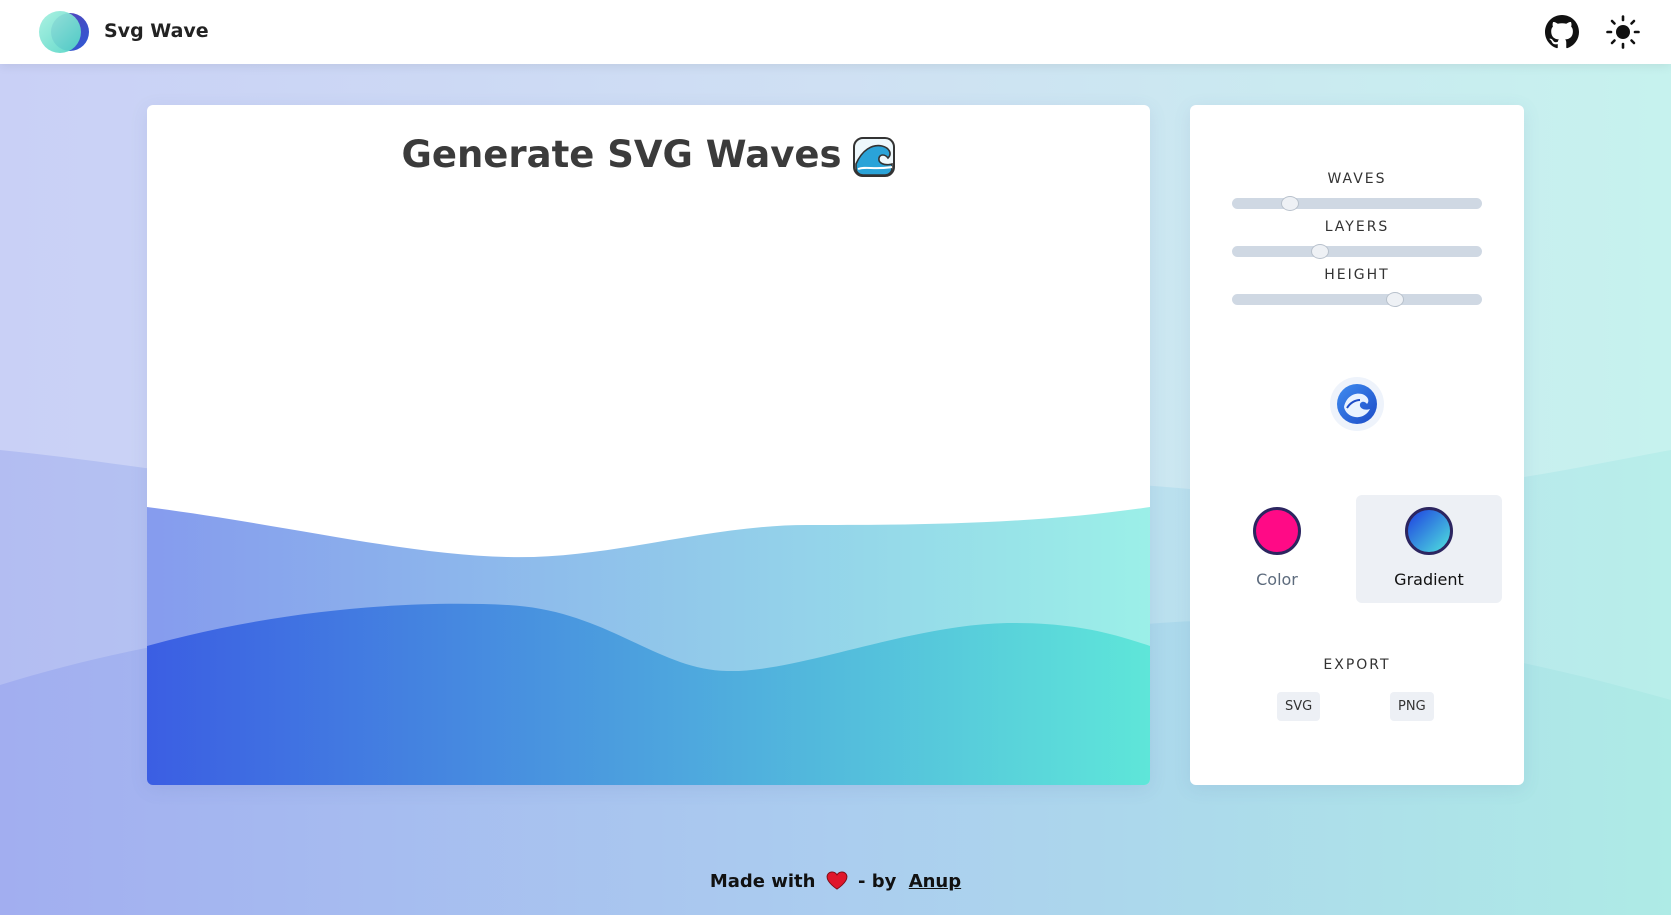 Image resolution: width=1671 pixels, height=915 pixels. What do you see at coordinates (1289, 203) in the screenshot?
I see `waves-slider-thumb` at bounding box center [1289, 203].